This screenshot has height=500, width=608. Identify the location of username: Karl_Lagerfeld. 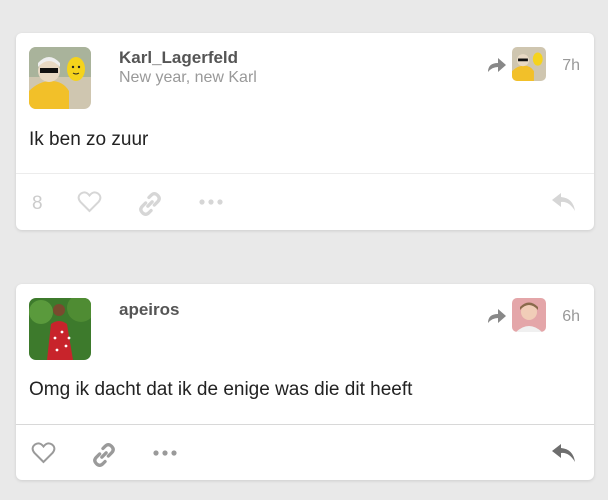
(178, 58).